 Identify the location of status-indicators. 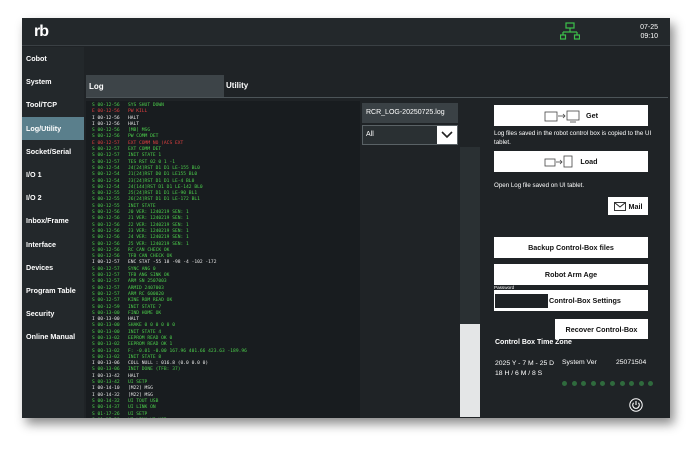
(610, 382).